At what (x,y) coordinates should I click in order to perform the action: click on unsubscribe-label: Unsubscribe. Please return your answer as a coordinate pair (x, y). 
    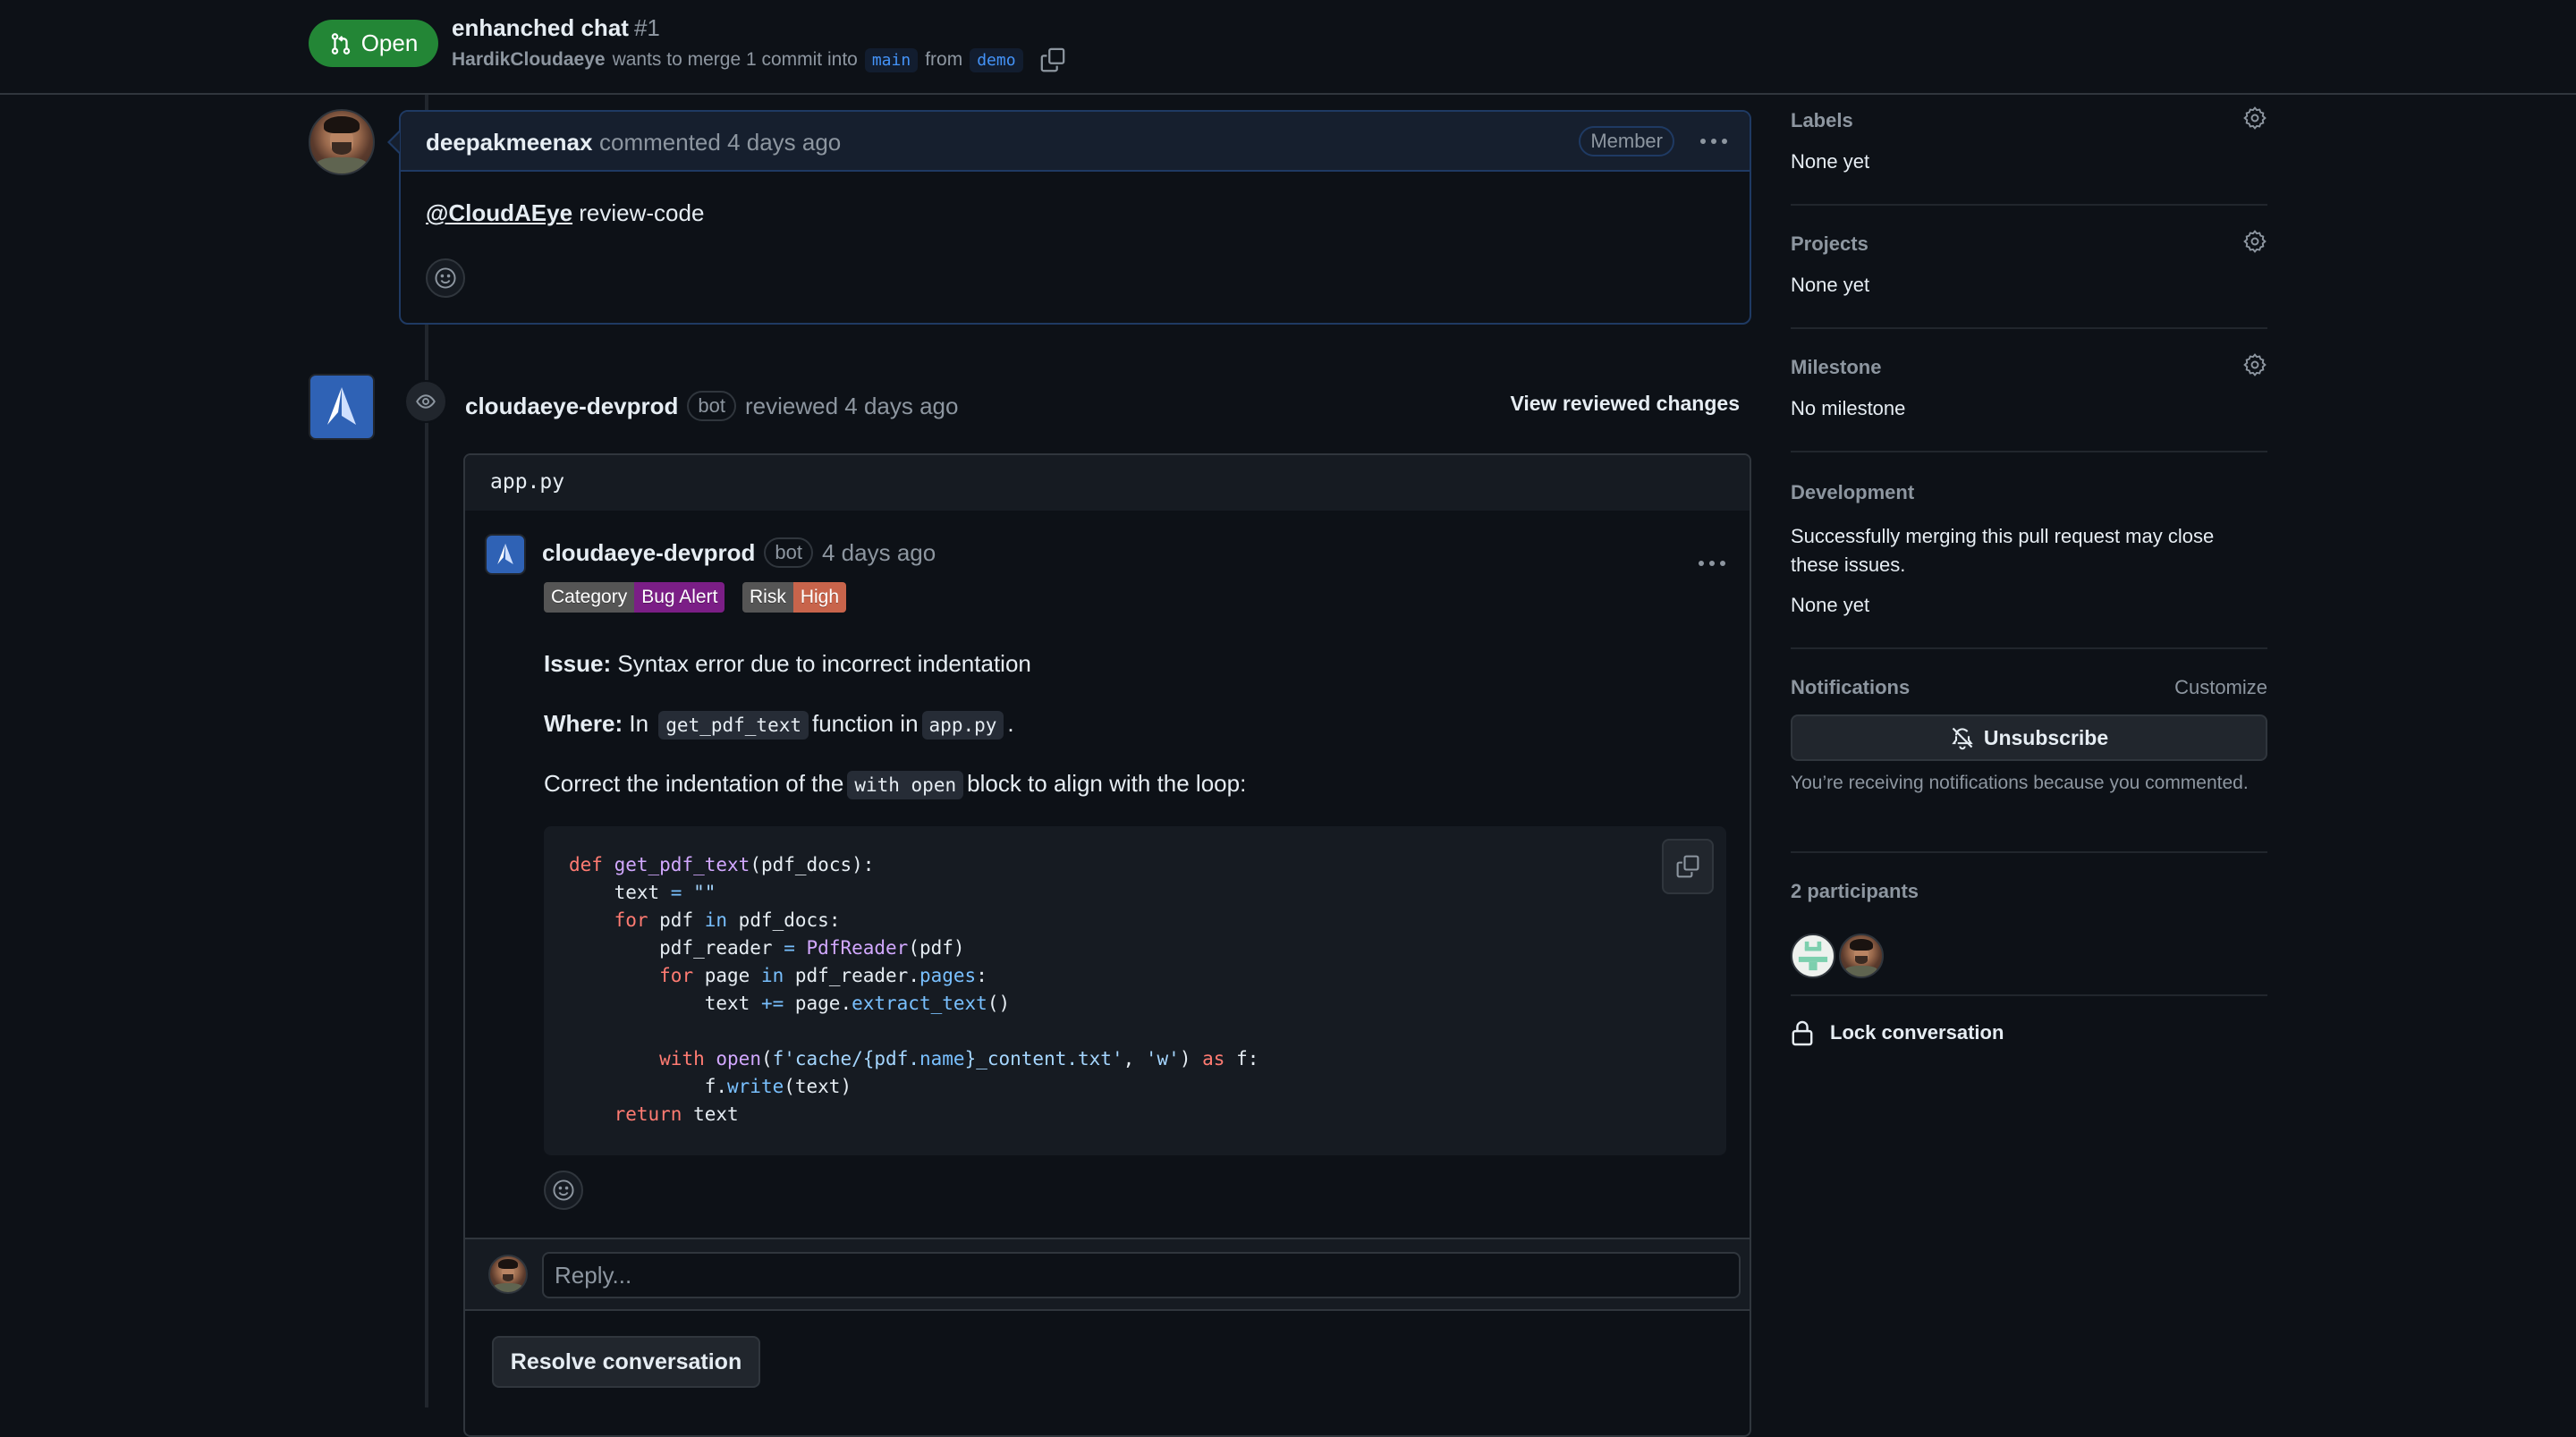
    Looking at the image, I should click on (2046, 737).